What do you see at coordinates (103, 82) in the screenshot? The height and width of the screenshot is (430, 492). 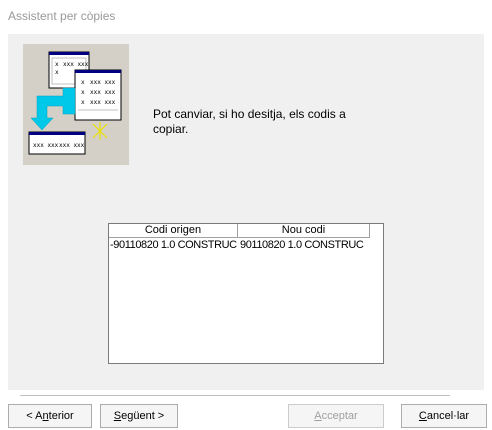 I see `code-2: xxx xxx` at bounding box center [103, 82].